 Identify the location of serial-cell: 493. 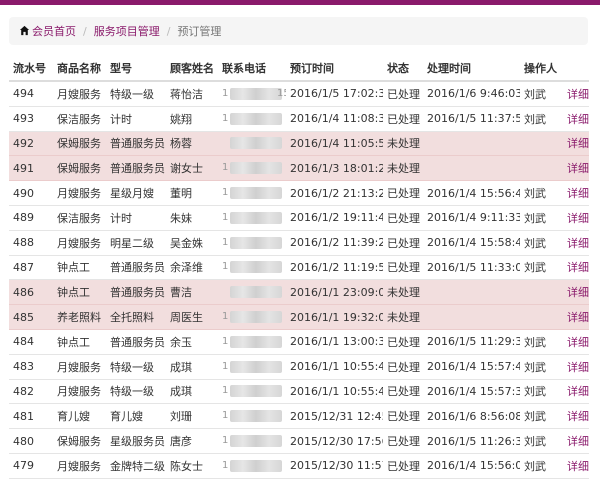
(31, 119).